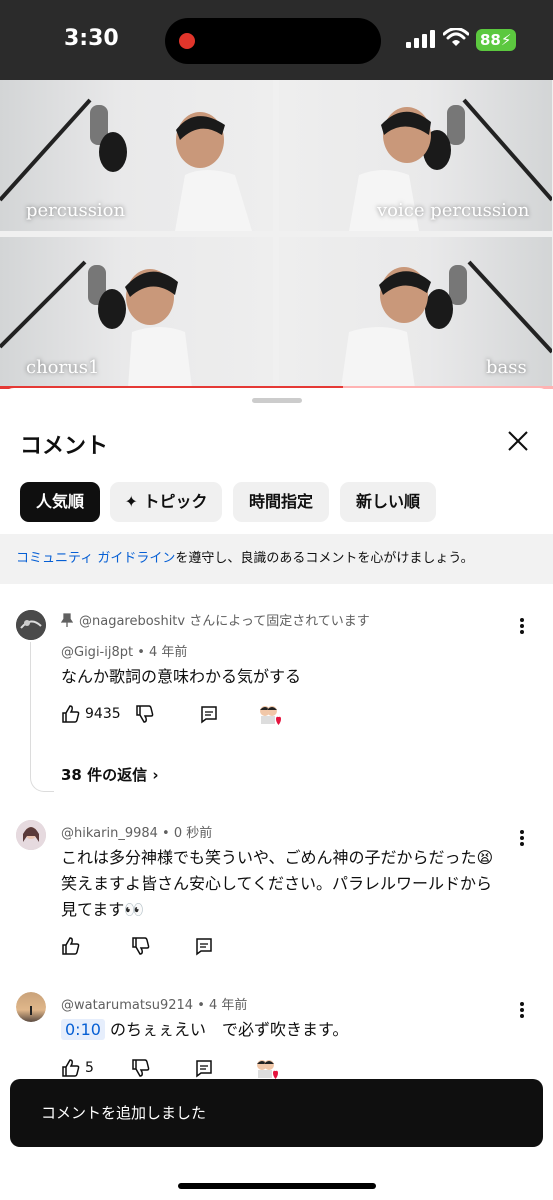 This screenshot has height=1200, width=553. I want to click on comment-text: なんか歌詞の意味わかる気がする, so click(181, 676).